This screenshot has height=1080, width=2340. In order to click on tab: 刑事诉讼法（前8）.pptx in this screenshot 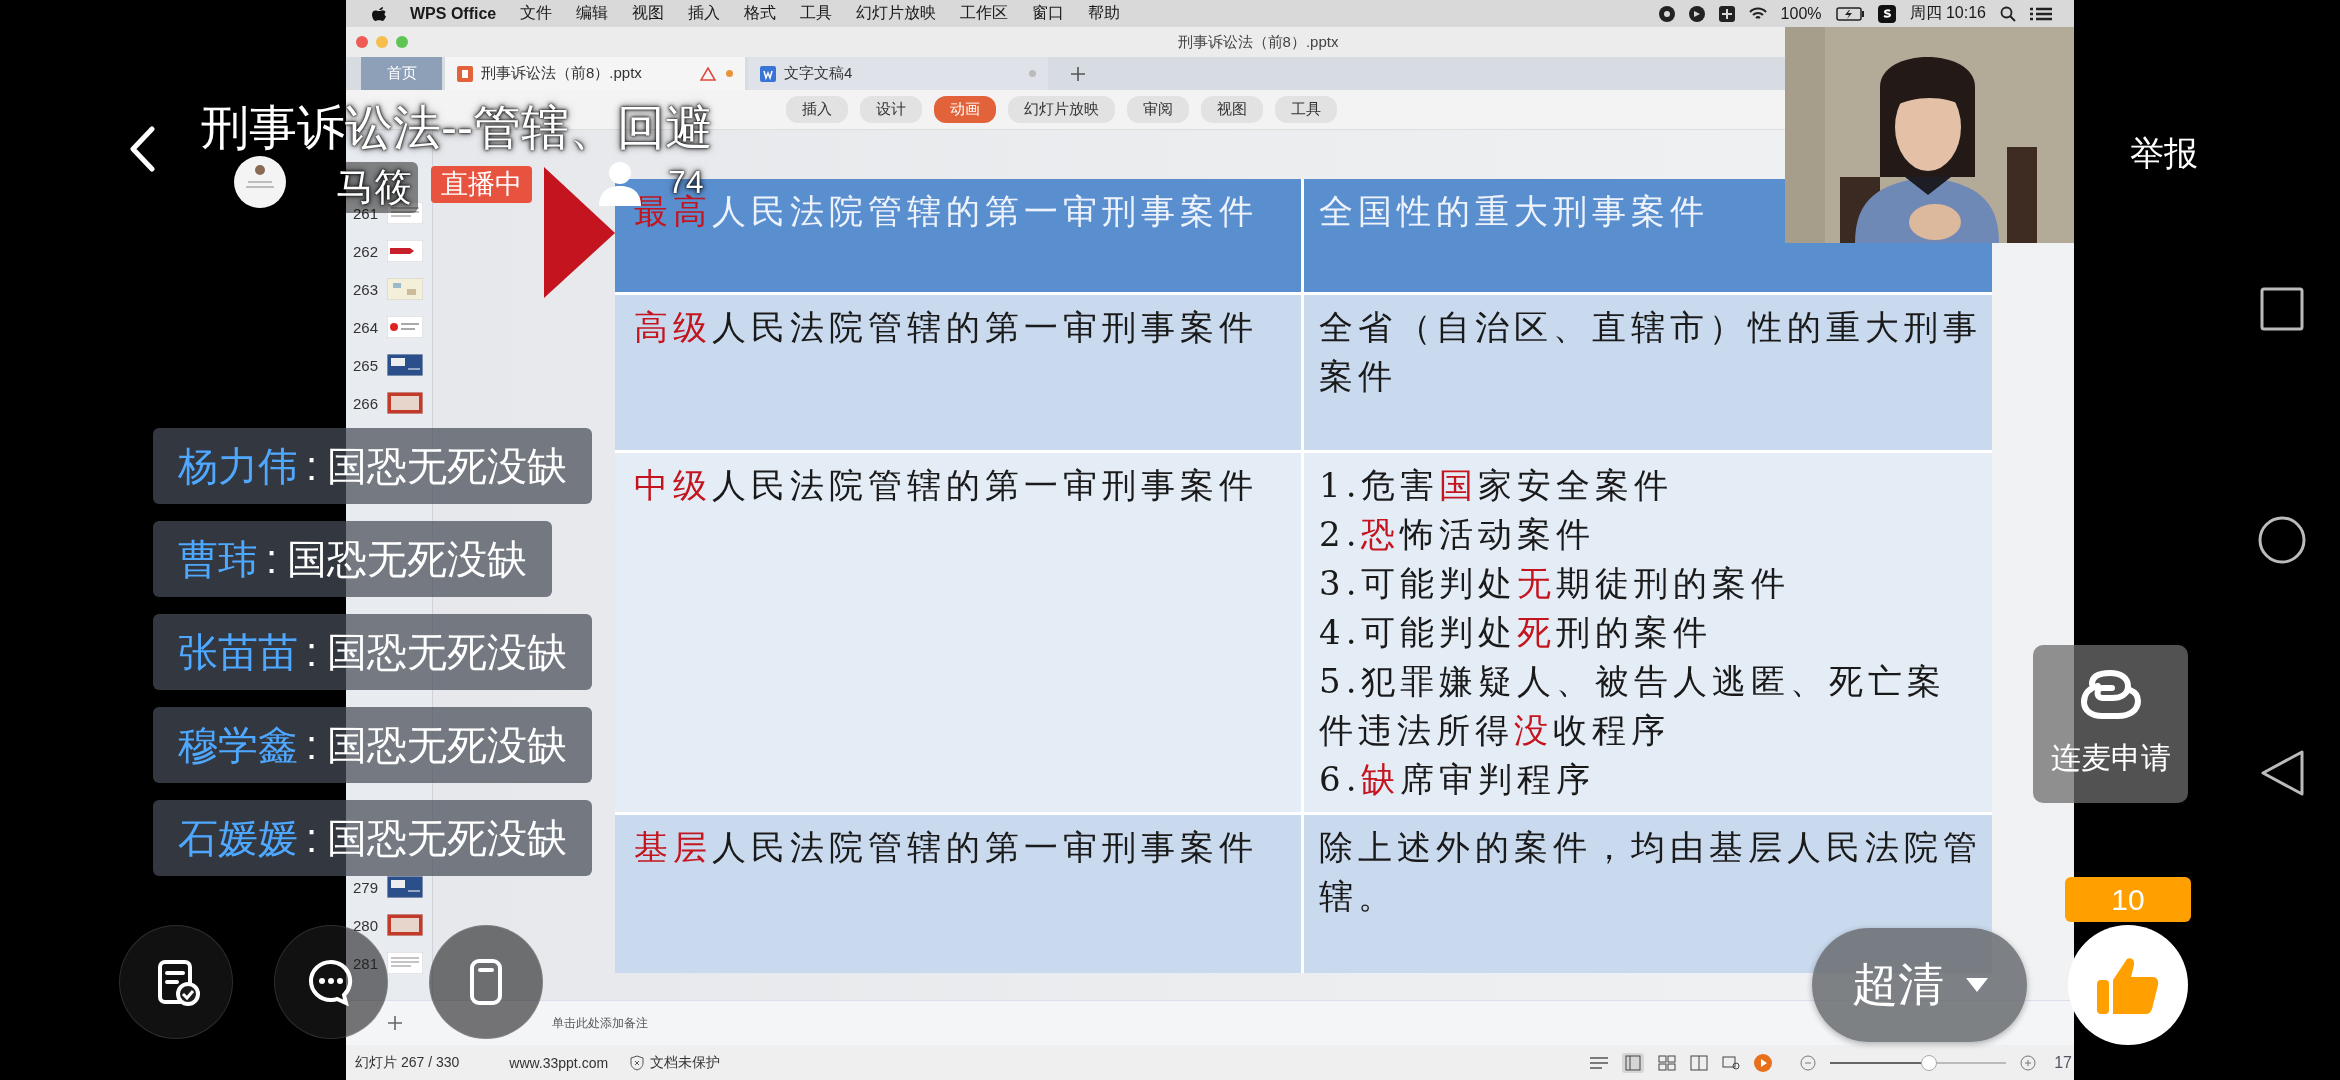, I will do `click(595, 73)`.